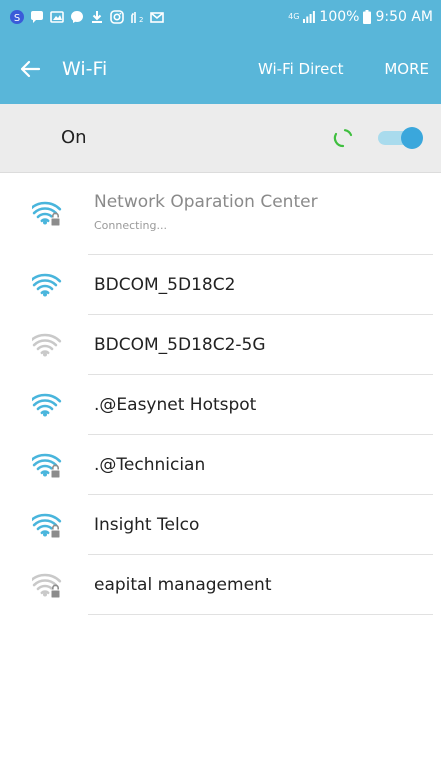 The height and width of the screenshot is (782, 441). I want to click on battery-percent: 100%, so click(339, 17).